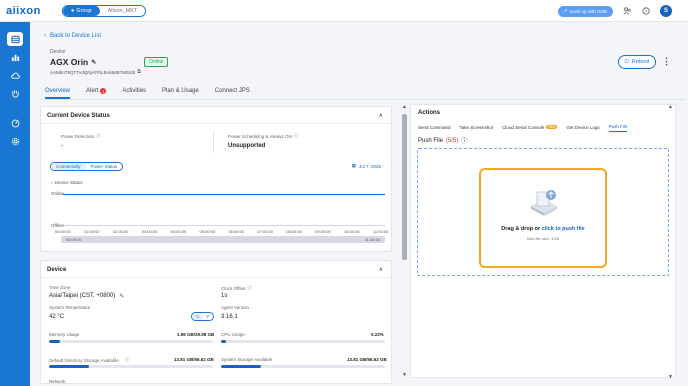 The image size is (688, 386). Describe the element at coordinates (666, 61) in the screenshot. I see `more-options-icon: ⋮` at that location.